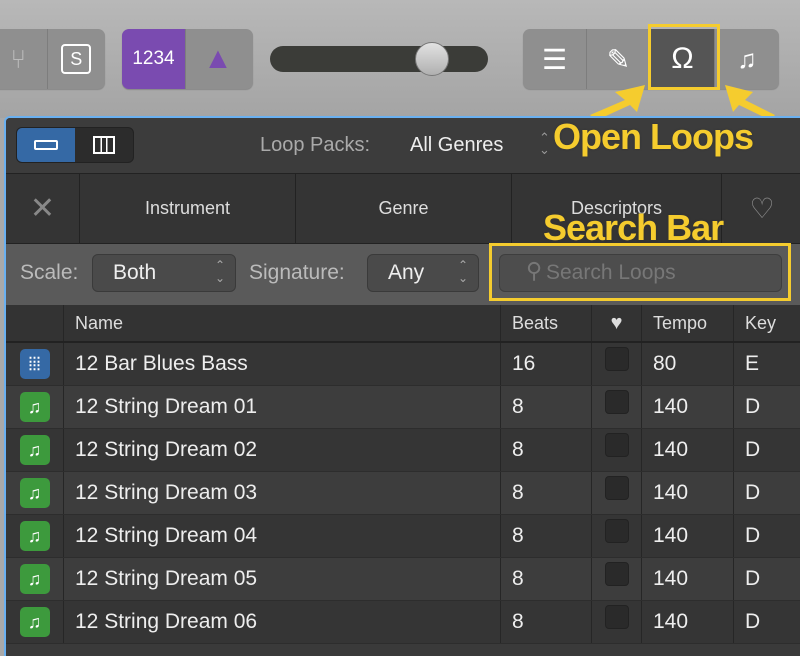 This screenshot has height=656, width=800. Describe the element at coordinates (18, 58) in the screenshot. I see `tuning-fork-icon: ⑂` at that location.